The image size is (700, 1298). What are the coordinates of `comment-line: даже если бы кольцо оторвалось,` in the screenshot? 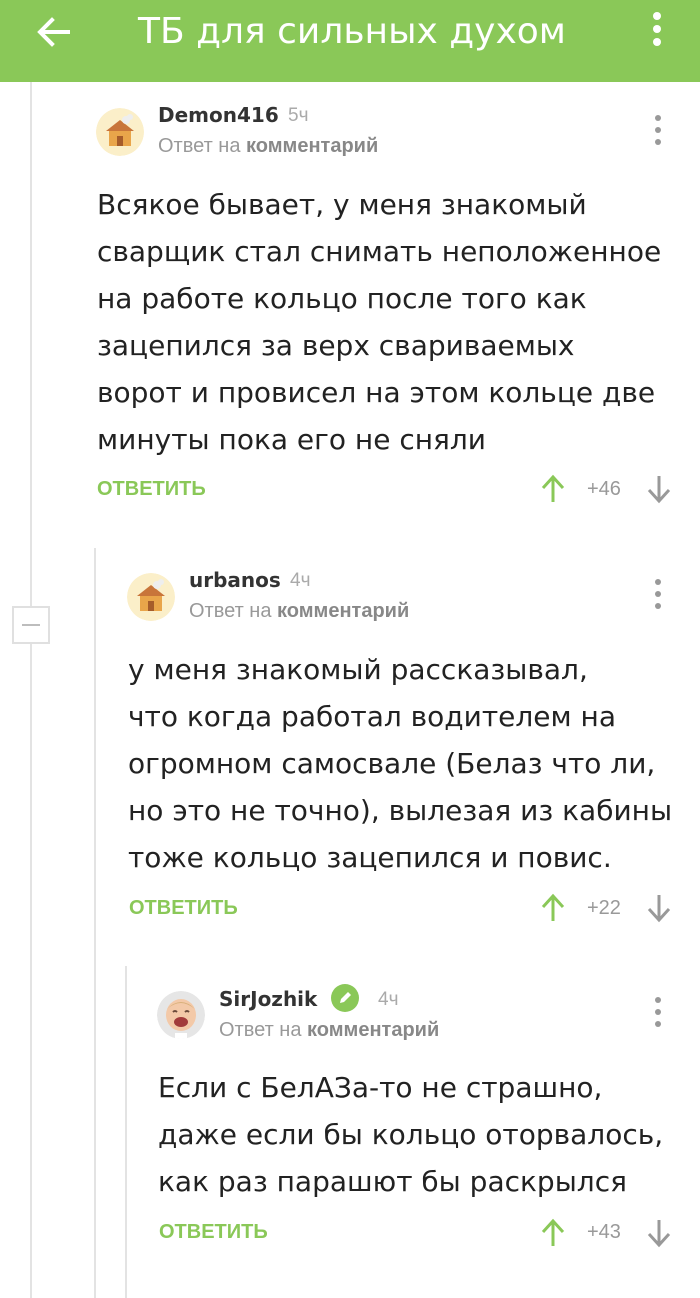 It's located at (411, 1134).